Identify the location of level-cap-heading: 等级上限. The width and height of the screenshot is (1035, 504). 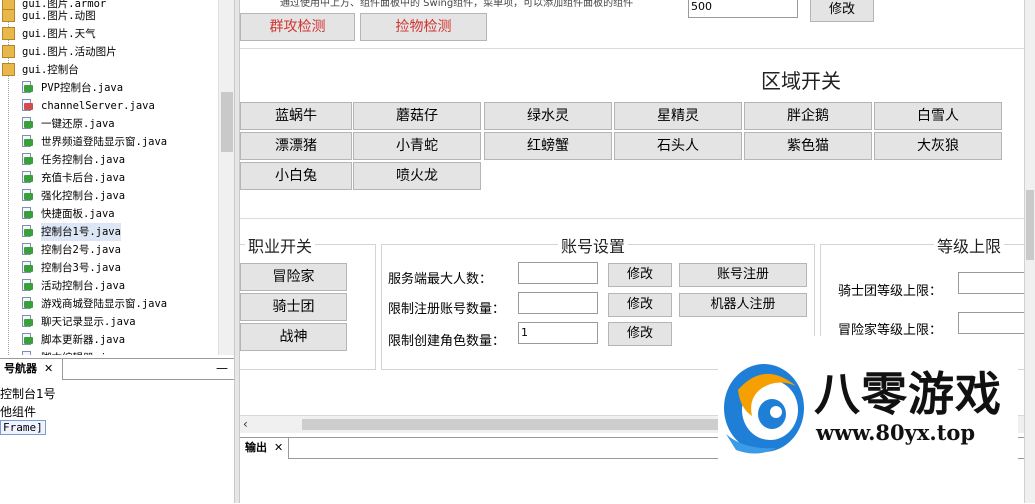
(969, 245).